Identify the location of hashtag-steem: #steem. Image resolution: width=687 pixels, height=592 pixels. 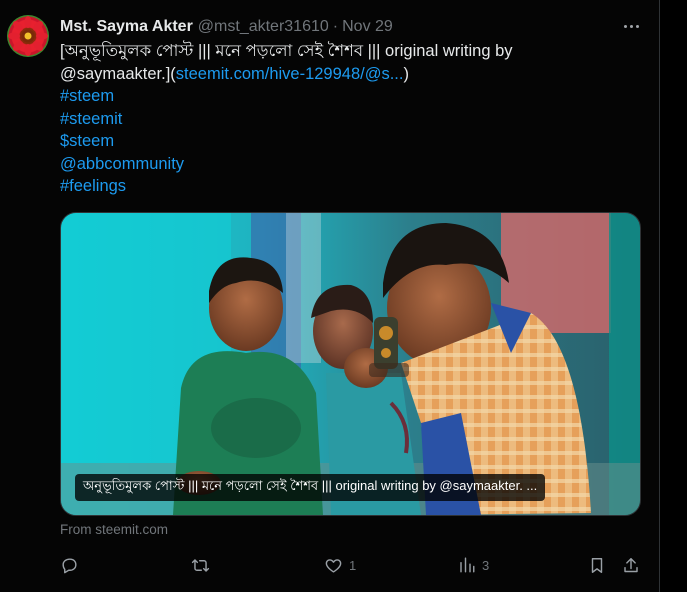
(340, 96).